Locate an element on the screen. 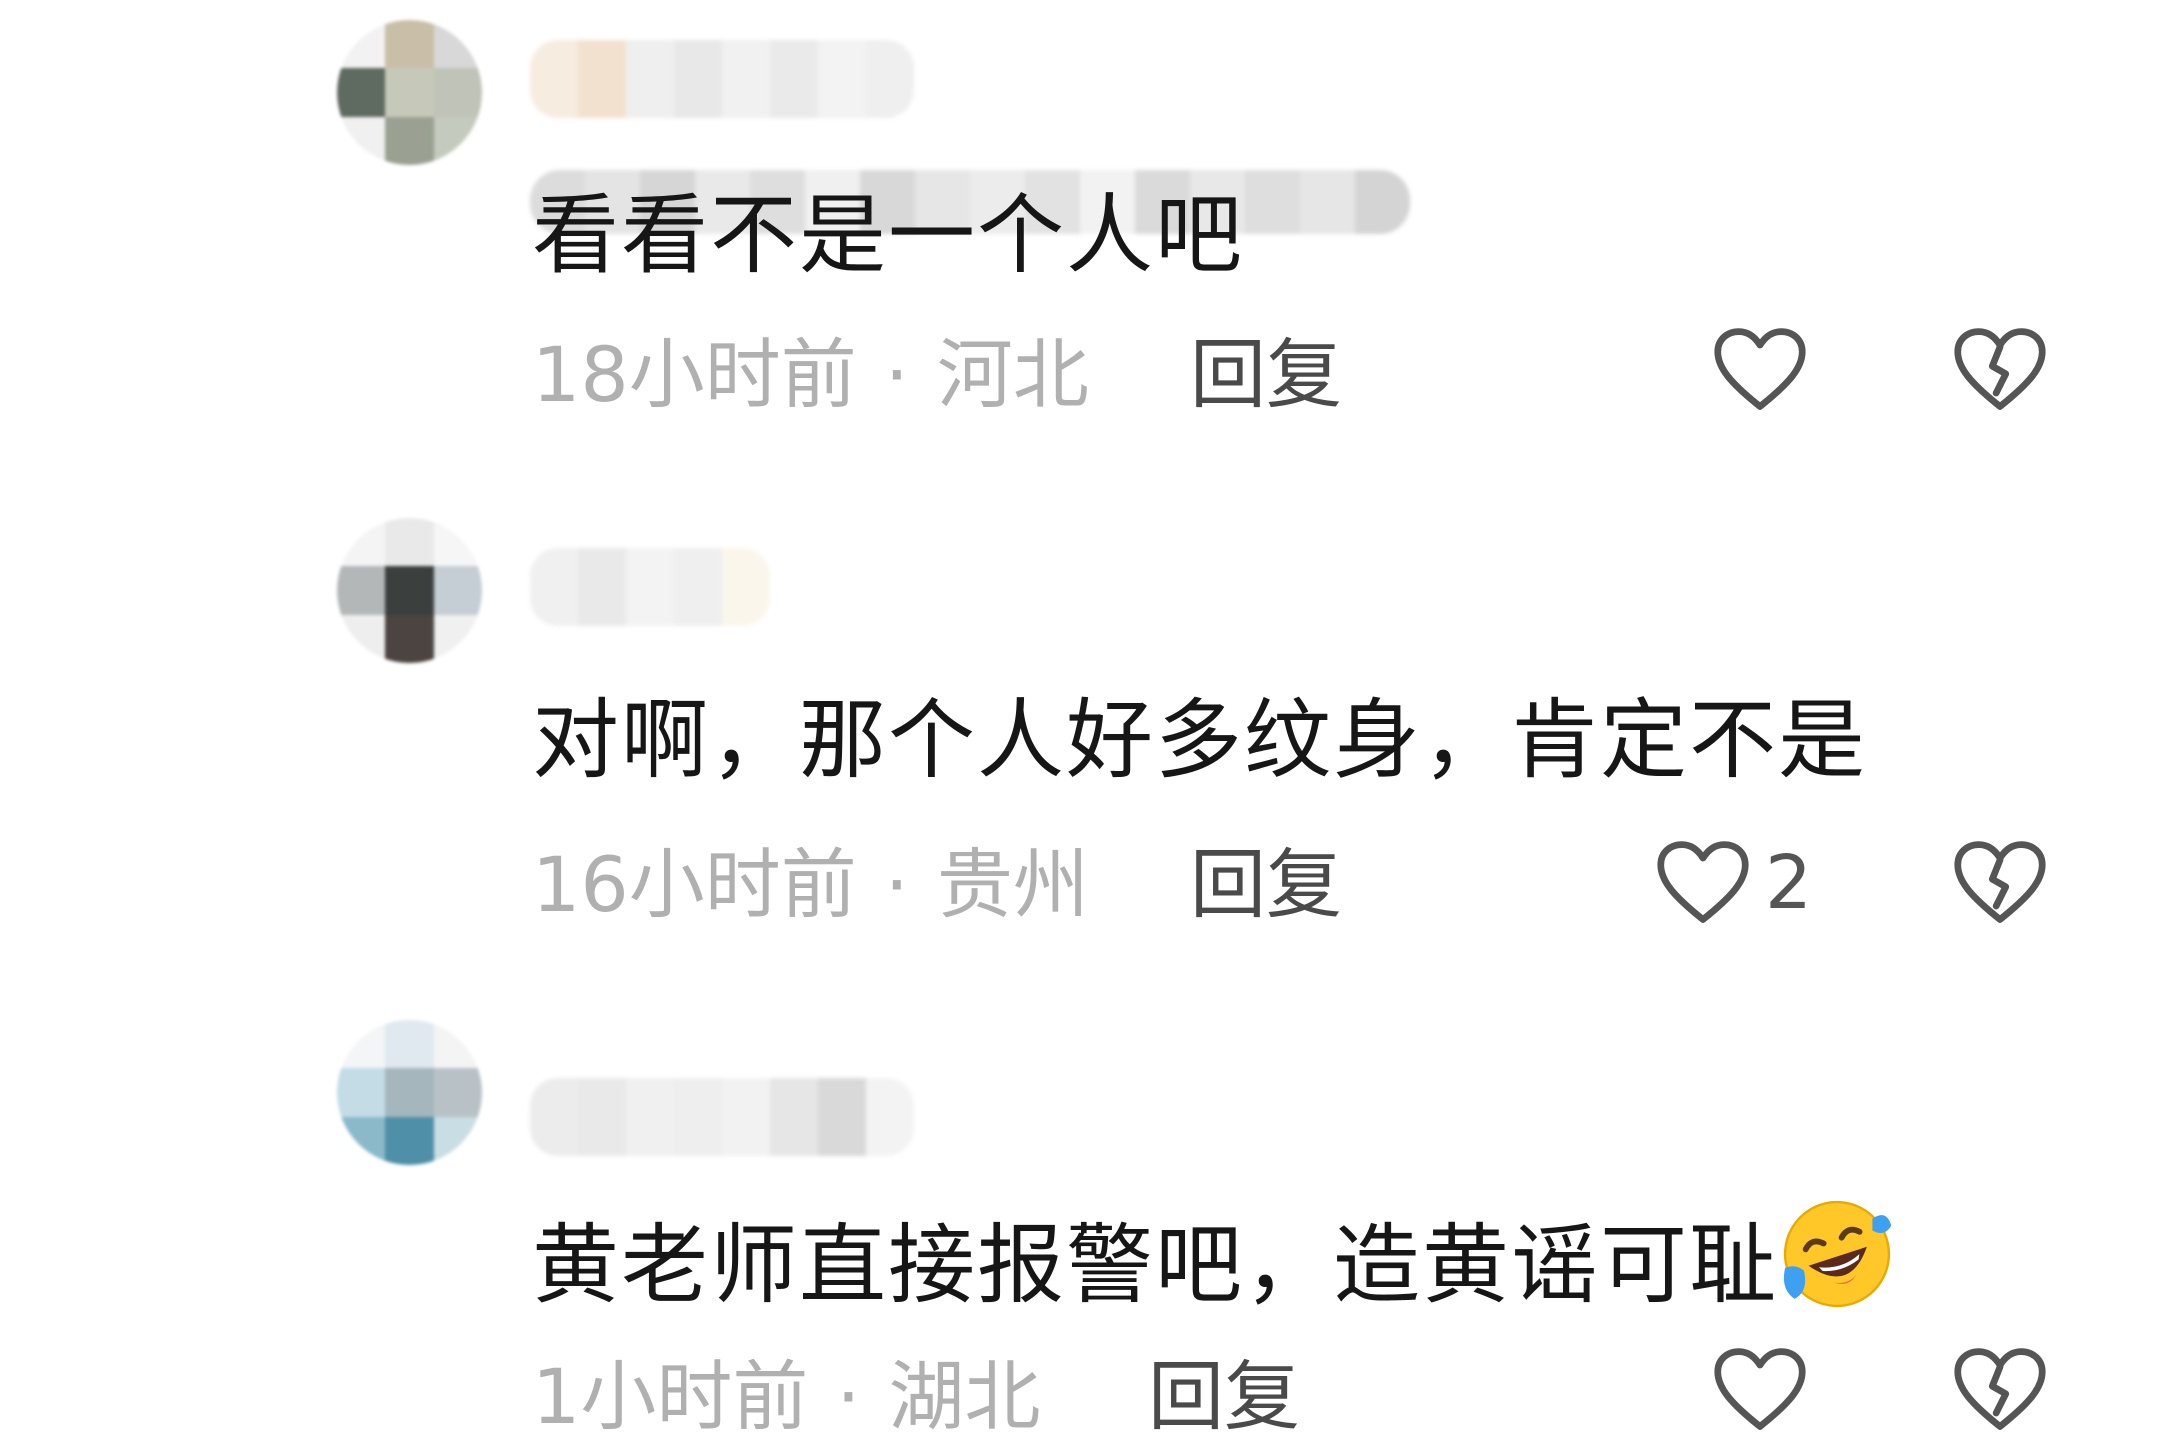 The image size is (2160, 1442). comment-meta: 1小时前 · 湖北 is located at coordinates (786, 1397).